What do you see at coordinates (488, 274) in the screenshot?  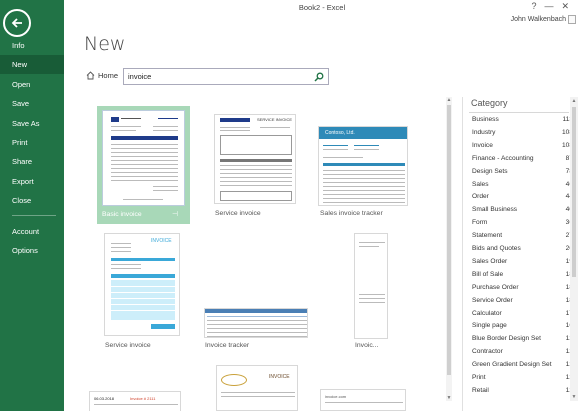 I see `category-name: Bill of Sale` at bounding box center [488, 274].